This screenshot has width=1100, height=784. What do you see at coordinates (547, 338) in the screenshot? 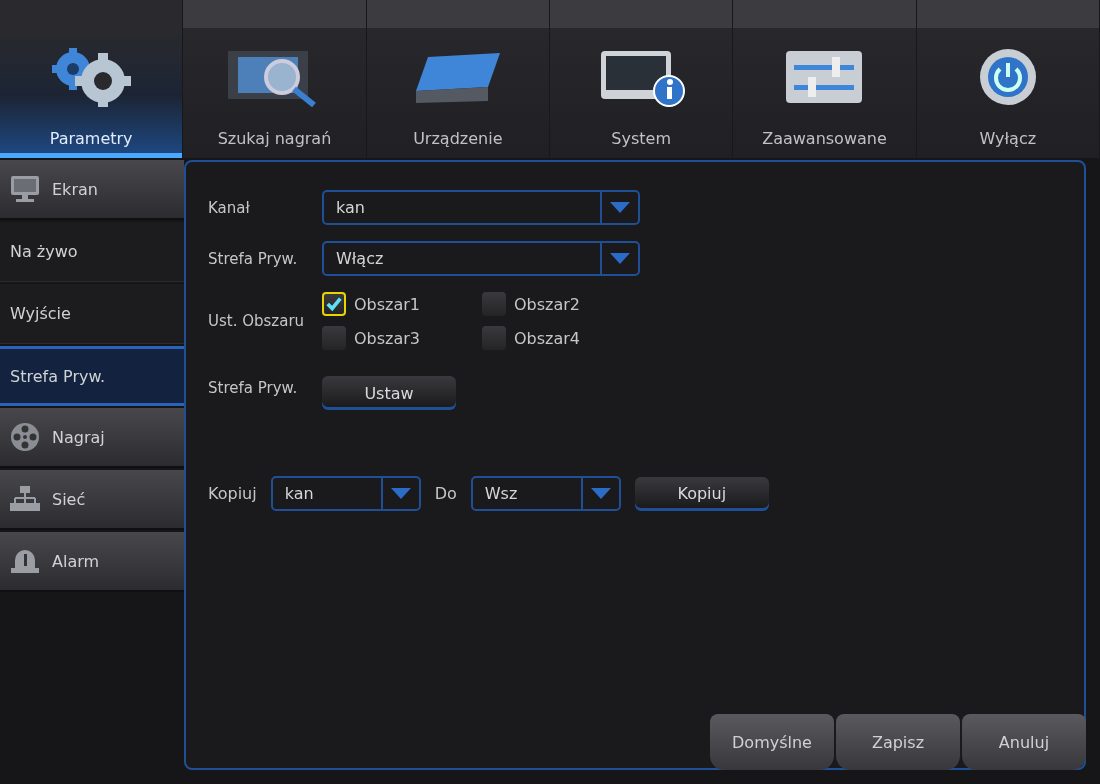
I see `checkbox-label: Obszar4` at bounding box center [547, 338].